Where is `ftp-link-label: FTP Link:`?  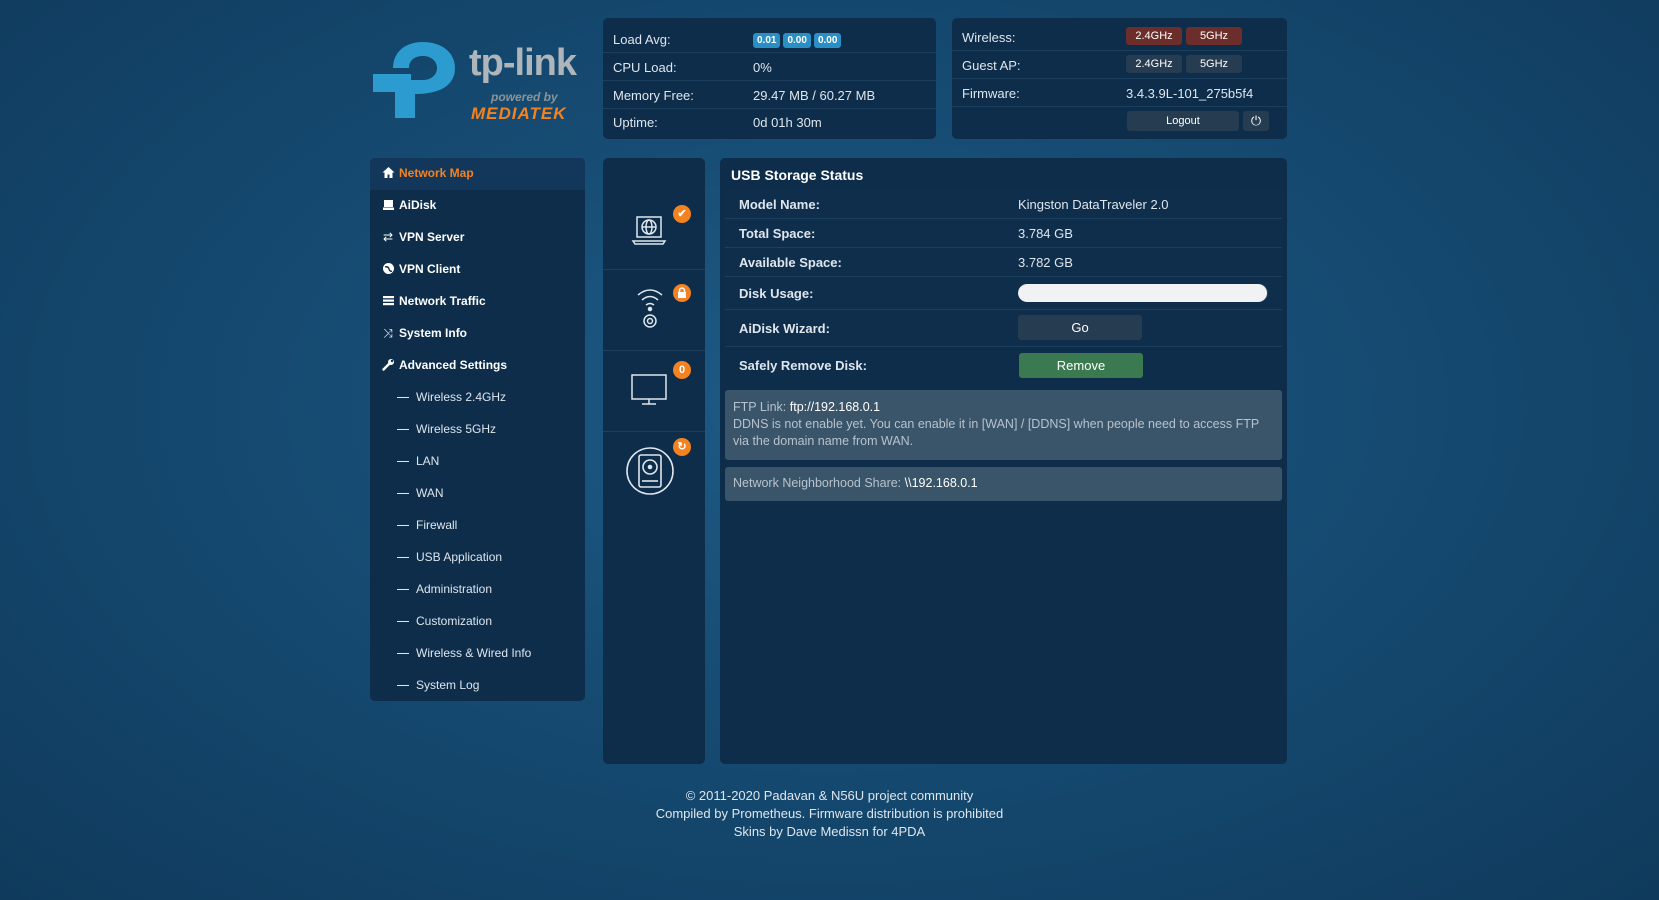
ftp-link-label: FTP Link: is located at coordinates (760, 407).